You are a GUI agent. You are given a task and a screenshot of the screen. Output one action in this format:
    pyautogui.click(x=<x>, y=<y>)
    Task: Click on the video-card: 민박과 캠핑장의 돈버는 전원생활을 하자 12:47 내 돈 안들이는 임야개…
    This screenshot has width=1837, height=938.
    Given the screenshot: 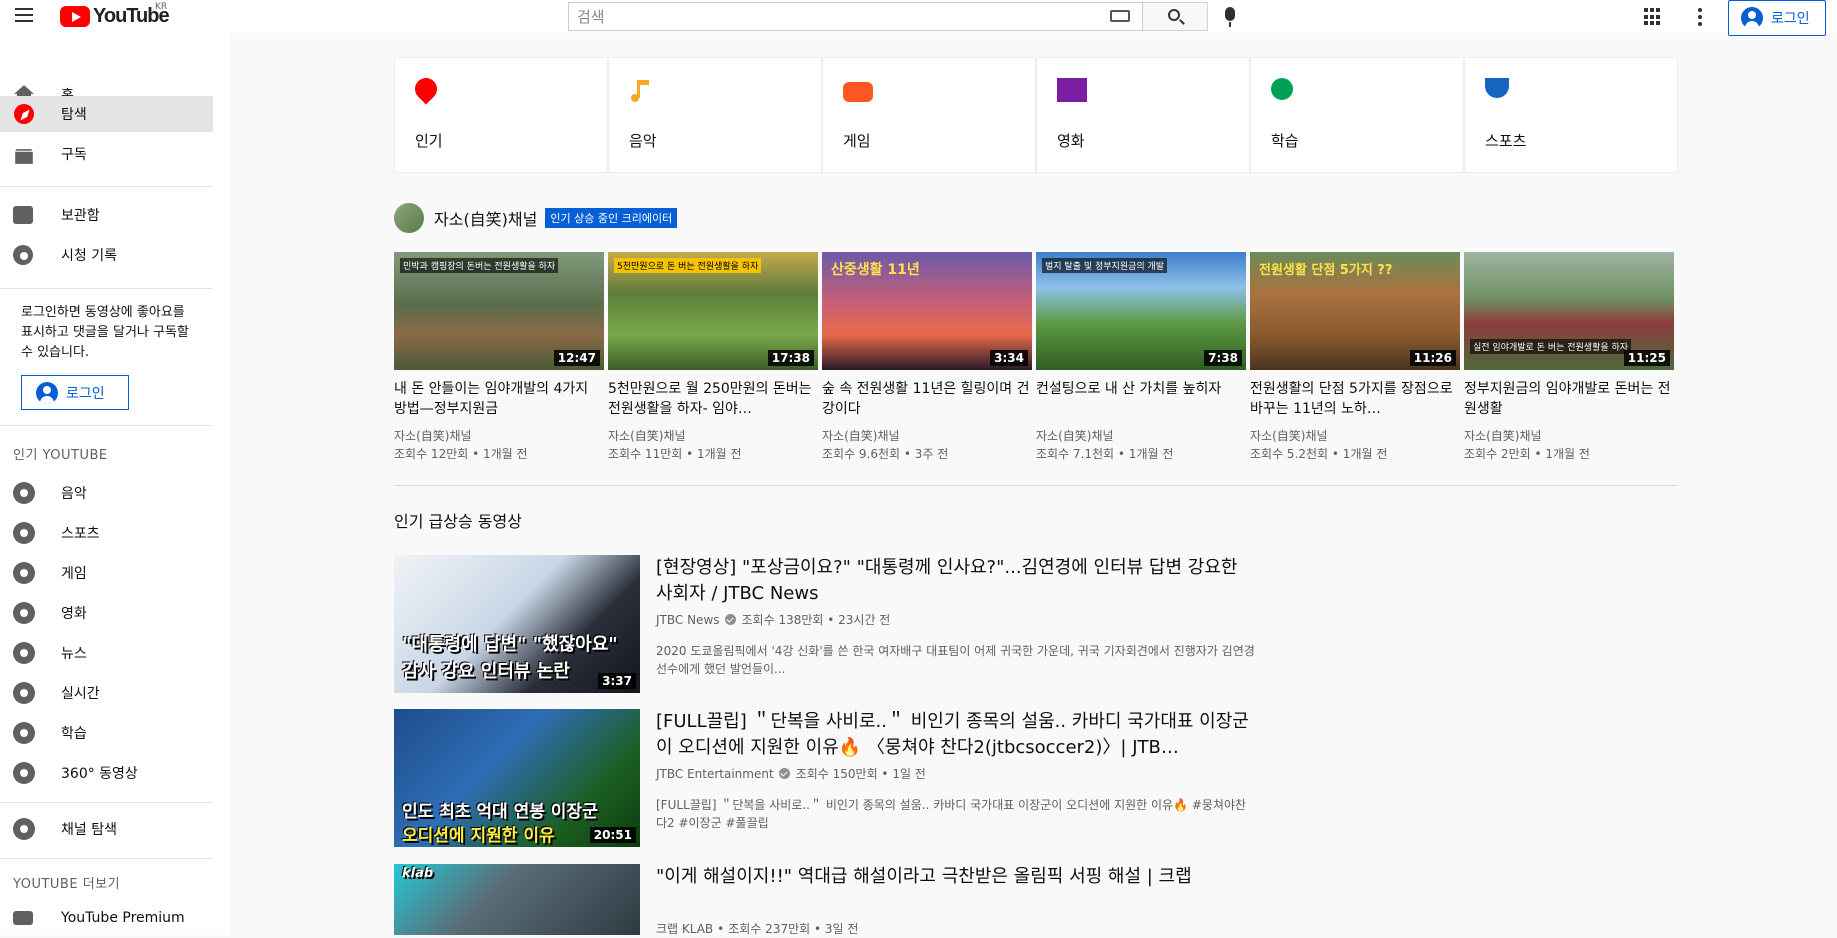 What is the action you would take?
    pyautogui.click(x=499, y=357)
    